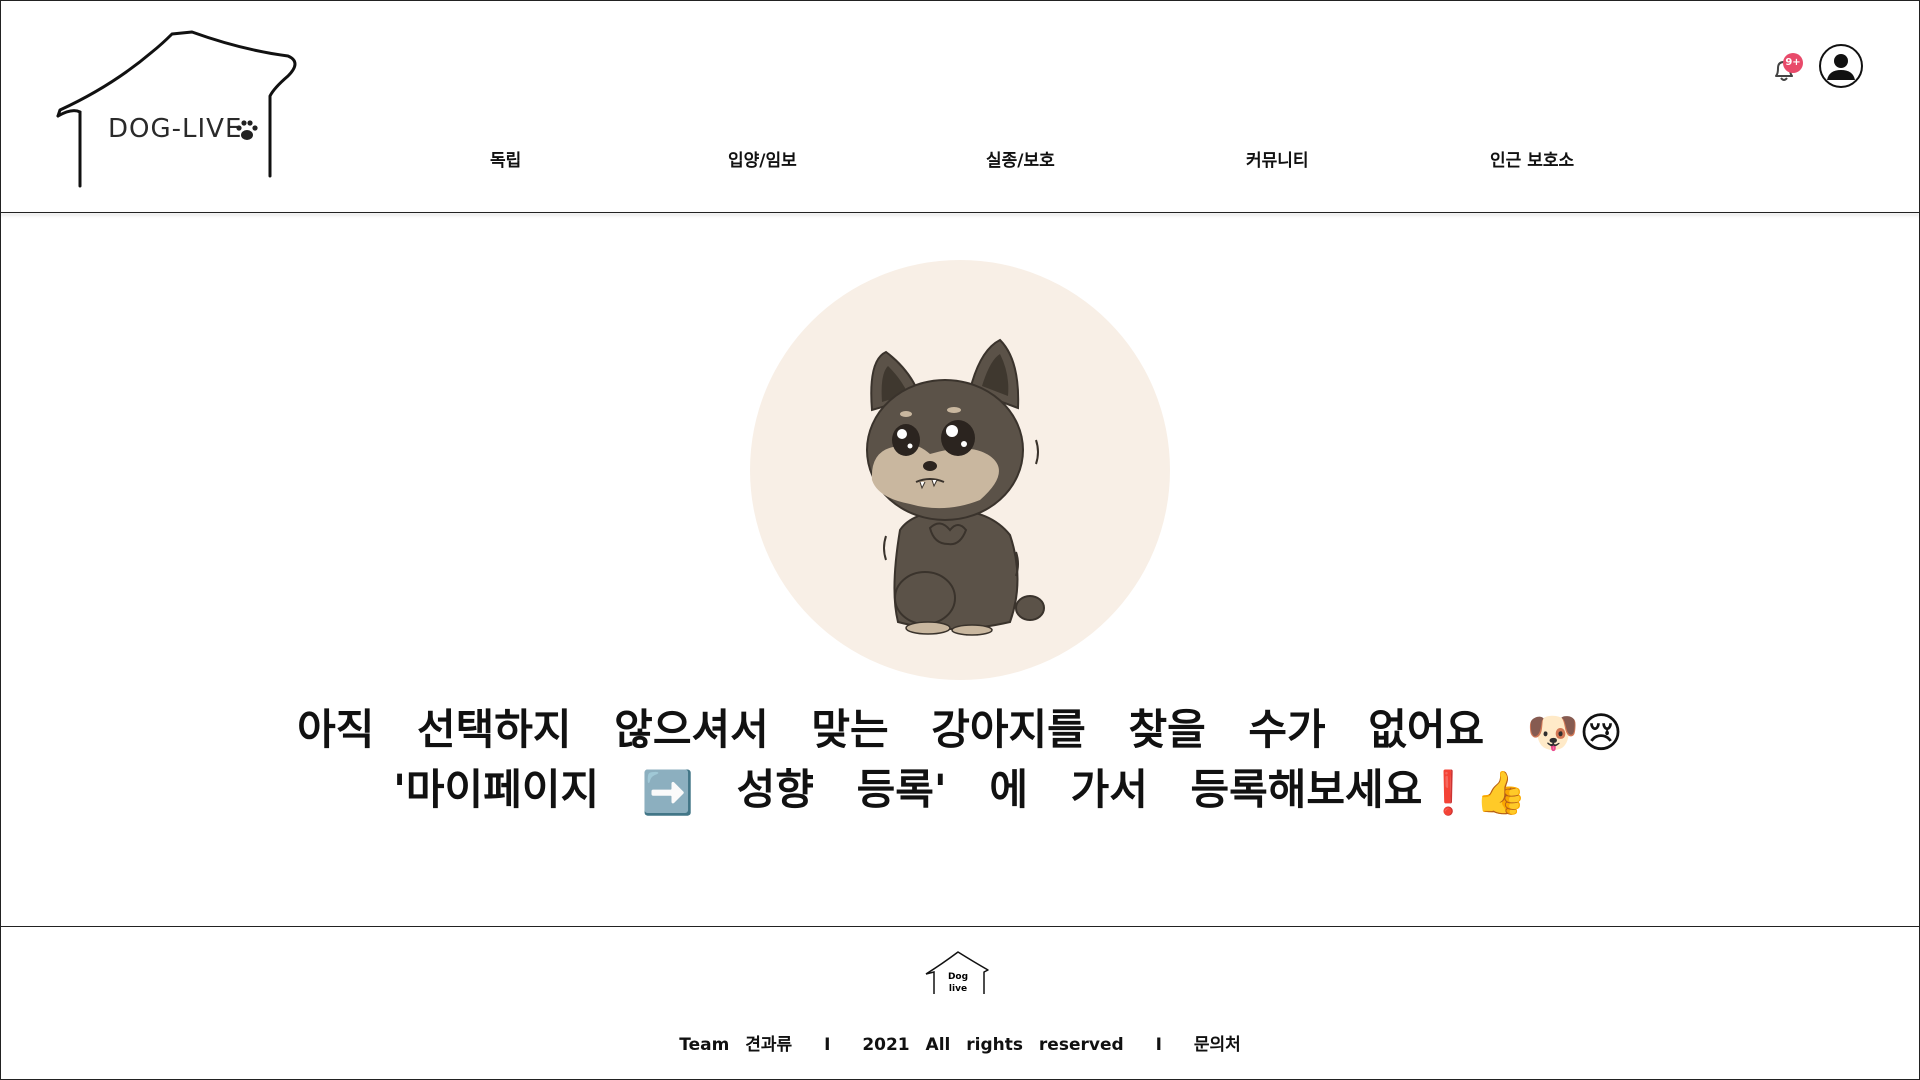 The width and height of the screenshot is (1920, 1080). I want to click on nav-community: 커뮤니티, so click(1277, 158).